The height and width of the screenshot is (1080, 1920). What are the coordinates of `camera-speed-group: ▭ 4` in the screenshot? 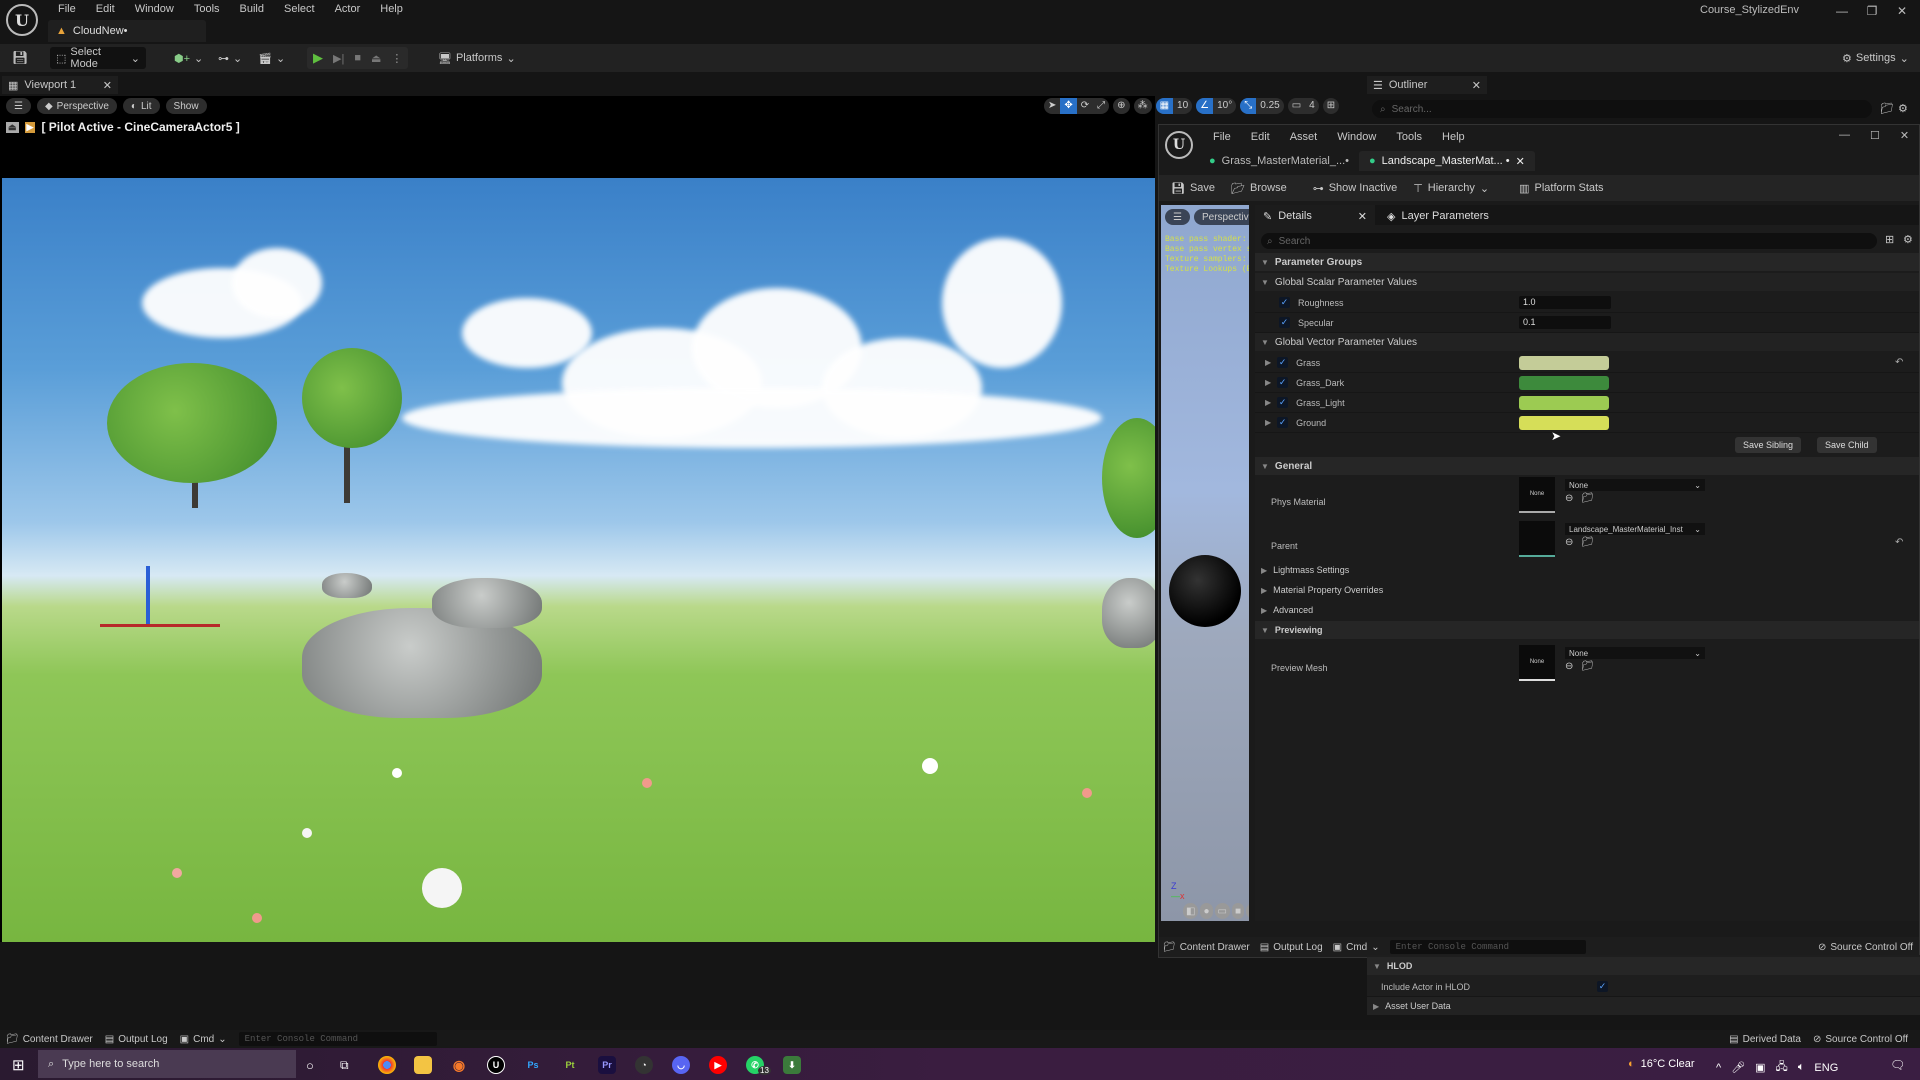 It's located at (1303, 106).